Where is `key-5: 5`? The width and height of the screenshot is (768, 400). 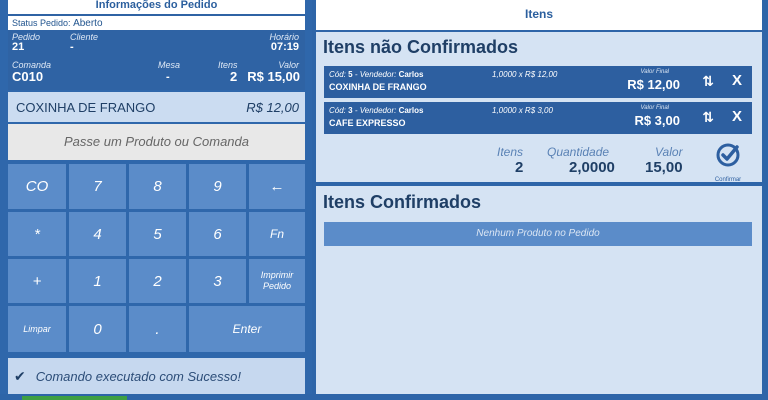
key-5: 5 is located at coordinates (157, 234).